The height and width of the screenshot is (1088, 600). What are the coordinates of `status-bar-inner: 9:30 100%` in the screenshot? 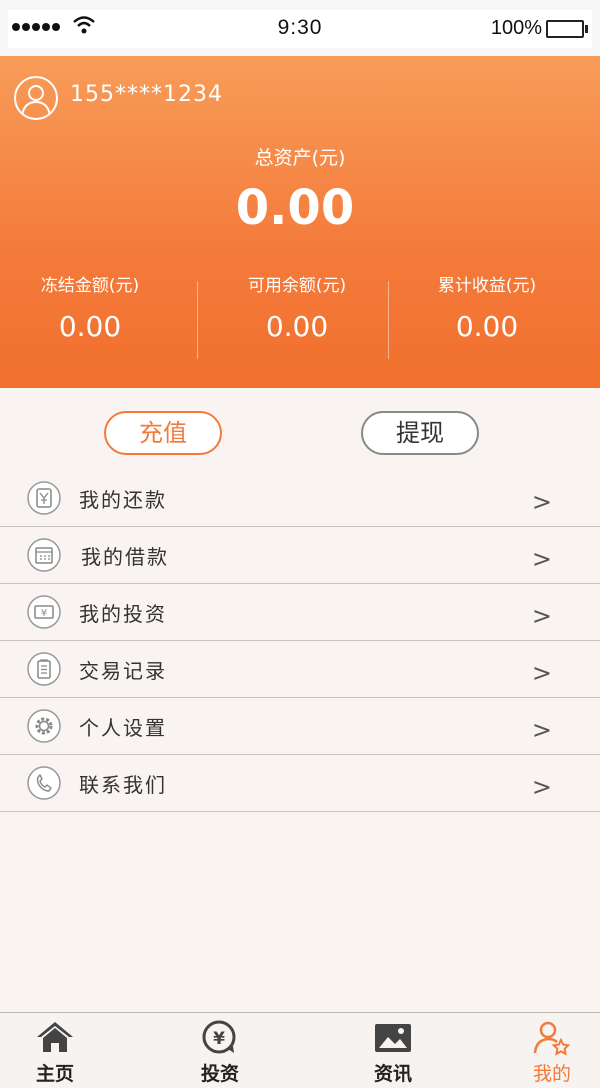 It's located at (300, 29).